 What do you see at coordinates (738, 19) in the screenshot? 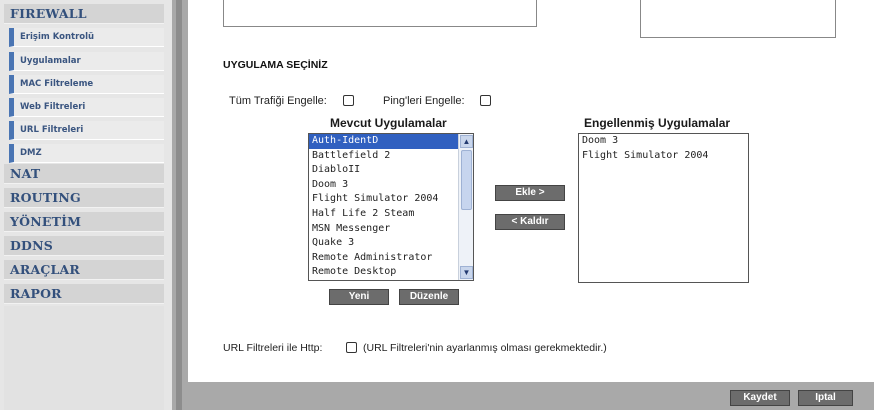
I see `top-right-field` at bounding box center [738, 19].